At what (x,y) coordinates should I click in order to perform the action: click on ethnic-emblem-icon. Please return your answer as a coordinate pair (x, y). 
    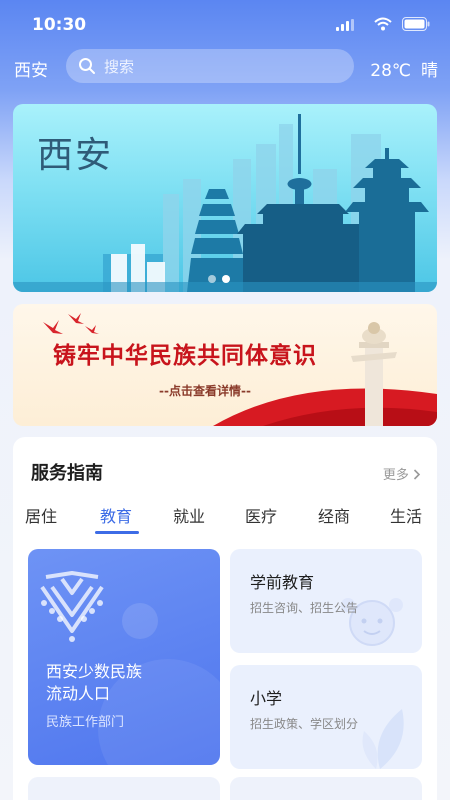
    Looking at the image, I should click on (130, 668).